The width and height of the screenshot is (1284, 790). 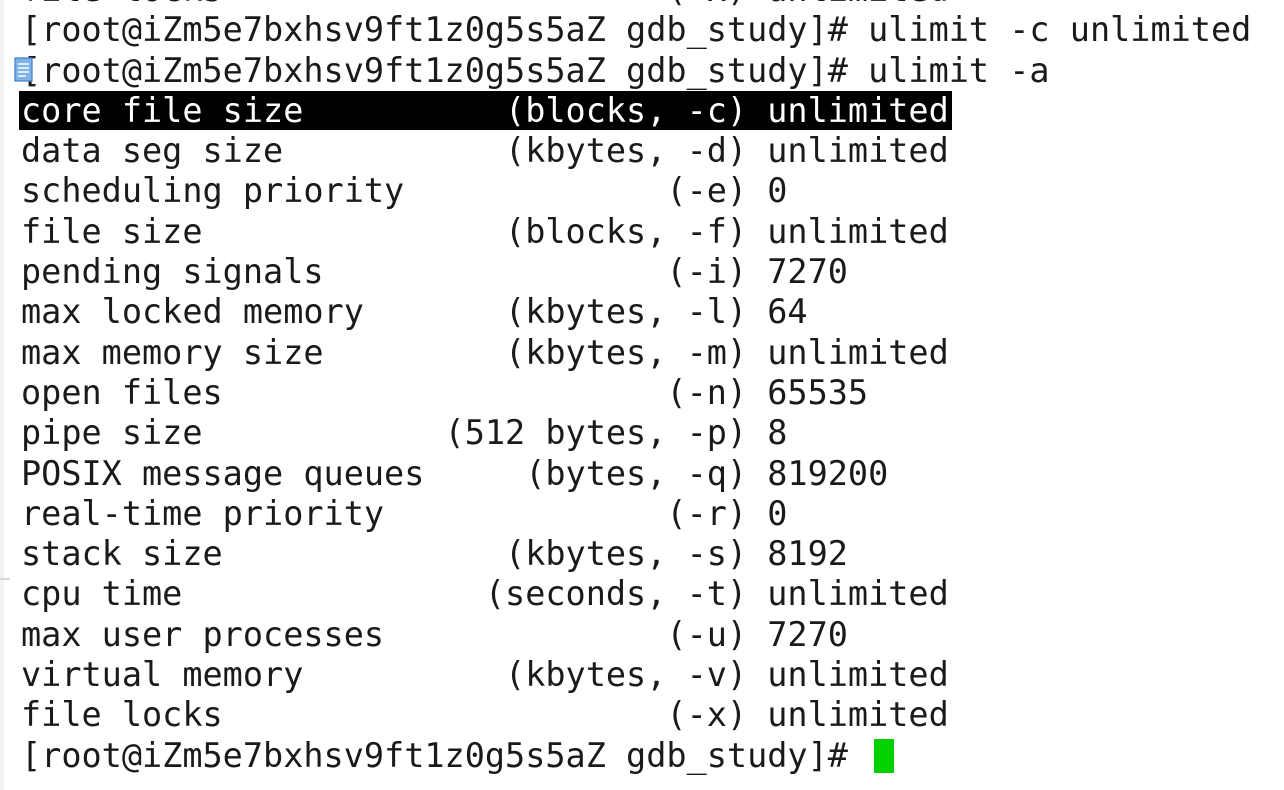 What do you see at coordinates (485, 675) in the screenshot?
I see `output-line: virtual memory (kbytes, -v) unlimited` at bounding box center [485, 675].